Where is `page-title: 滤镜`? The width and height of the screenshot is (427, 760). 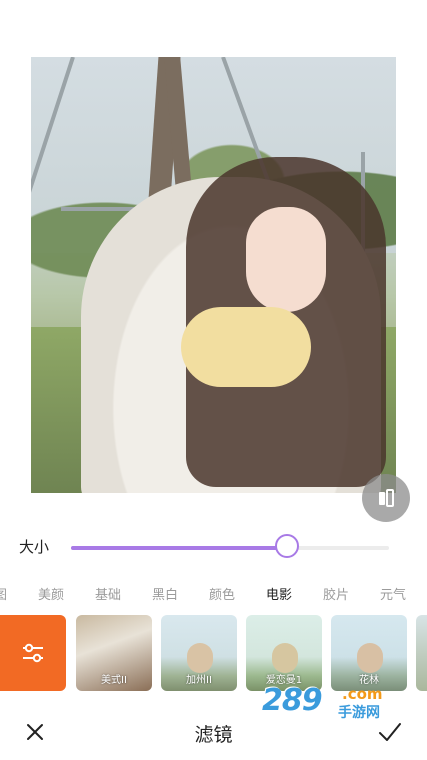 page-title: 滤镜 is located at coordinates (213, 735).